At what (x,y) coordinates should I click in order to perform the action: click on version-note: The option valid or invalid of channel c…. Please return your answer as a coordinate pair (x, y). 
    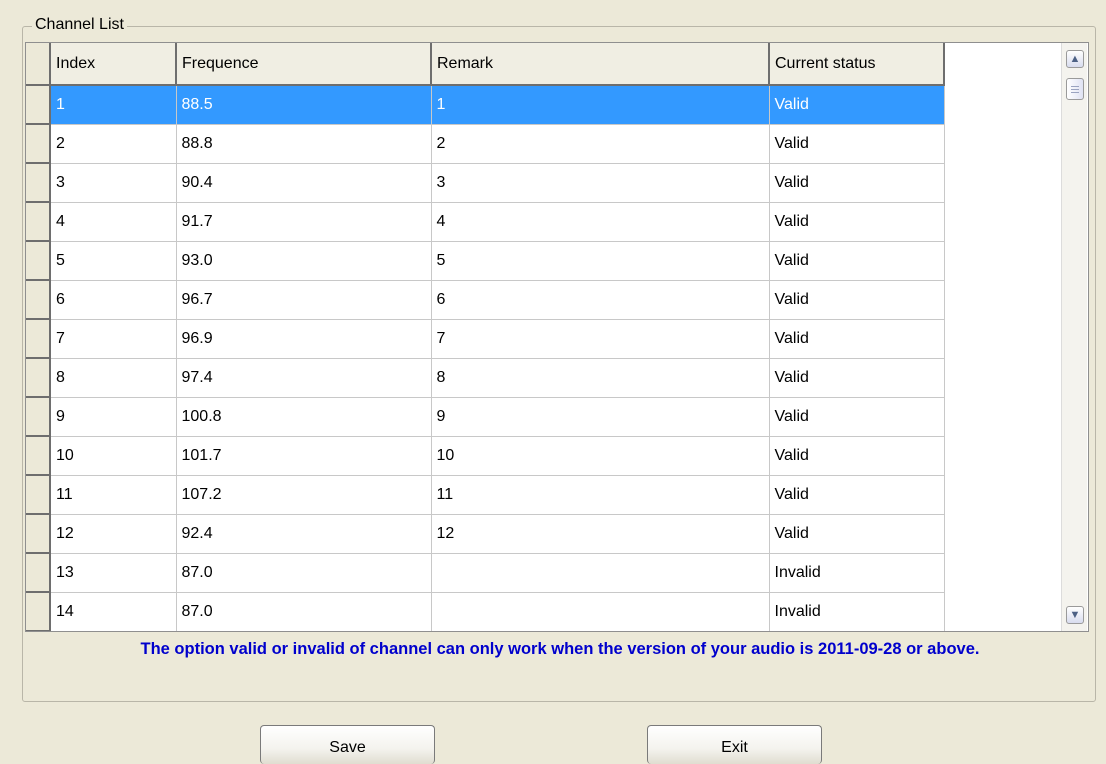
    Looking at the image, I should click on (560, 649).